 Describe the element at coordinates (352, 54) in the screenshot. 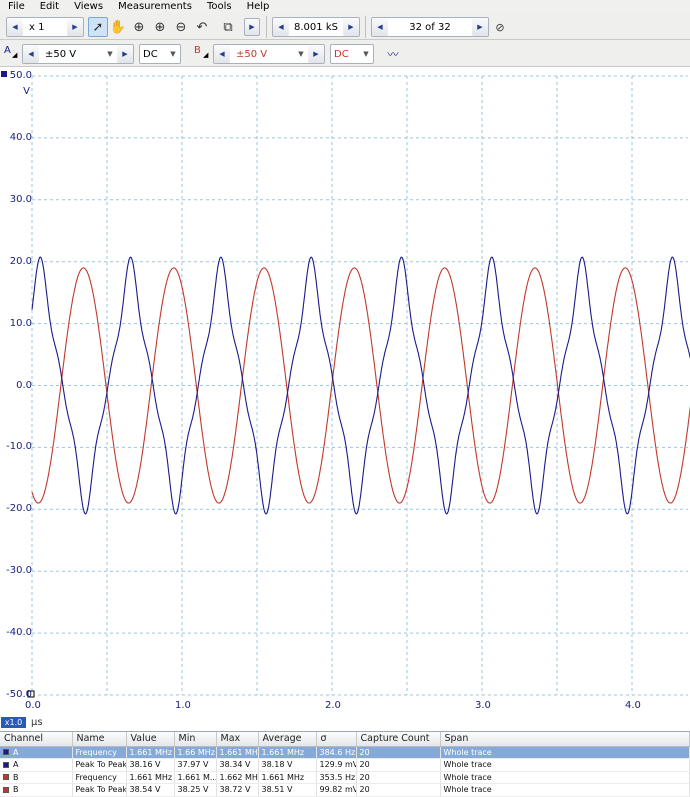

I see `channel-b-coupling: DC ▼` at that location.